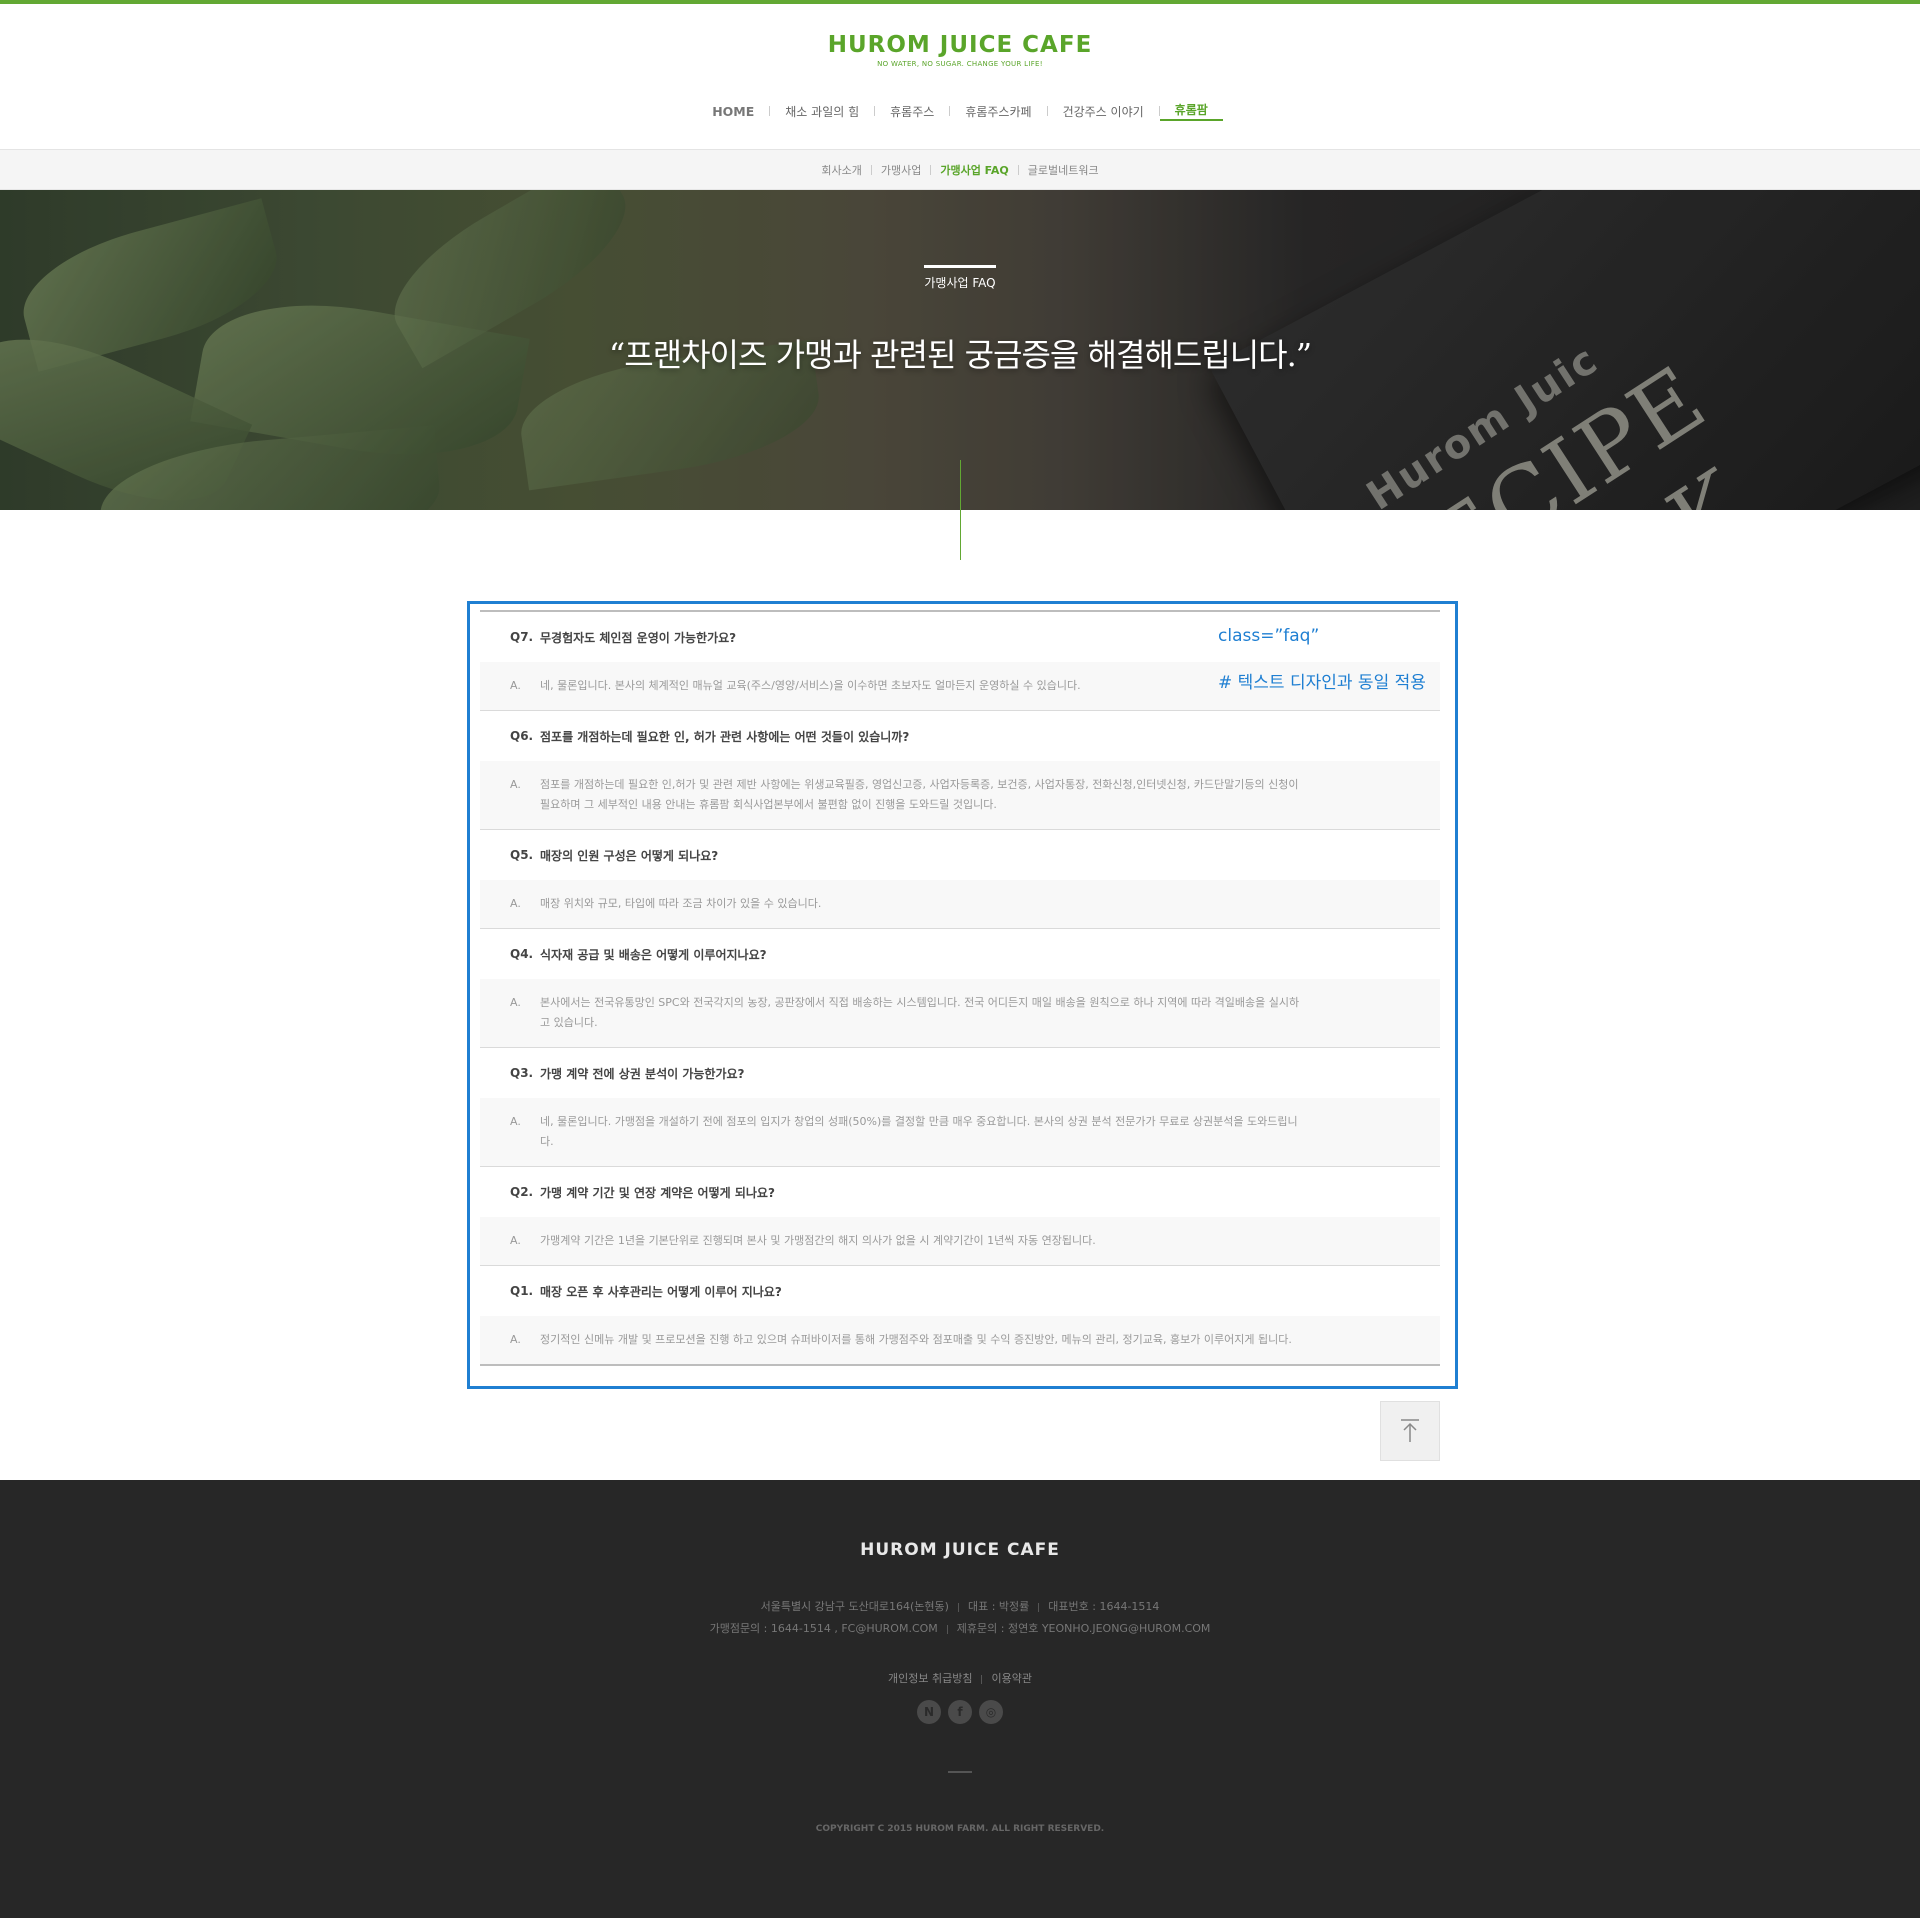 This screenshot has width=1920, height=1918. Describe the element at coordinates (1063, 170) in the screenshot. I see `subnav-global-network: 글로벌네트워크` at that location.